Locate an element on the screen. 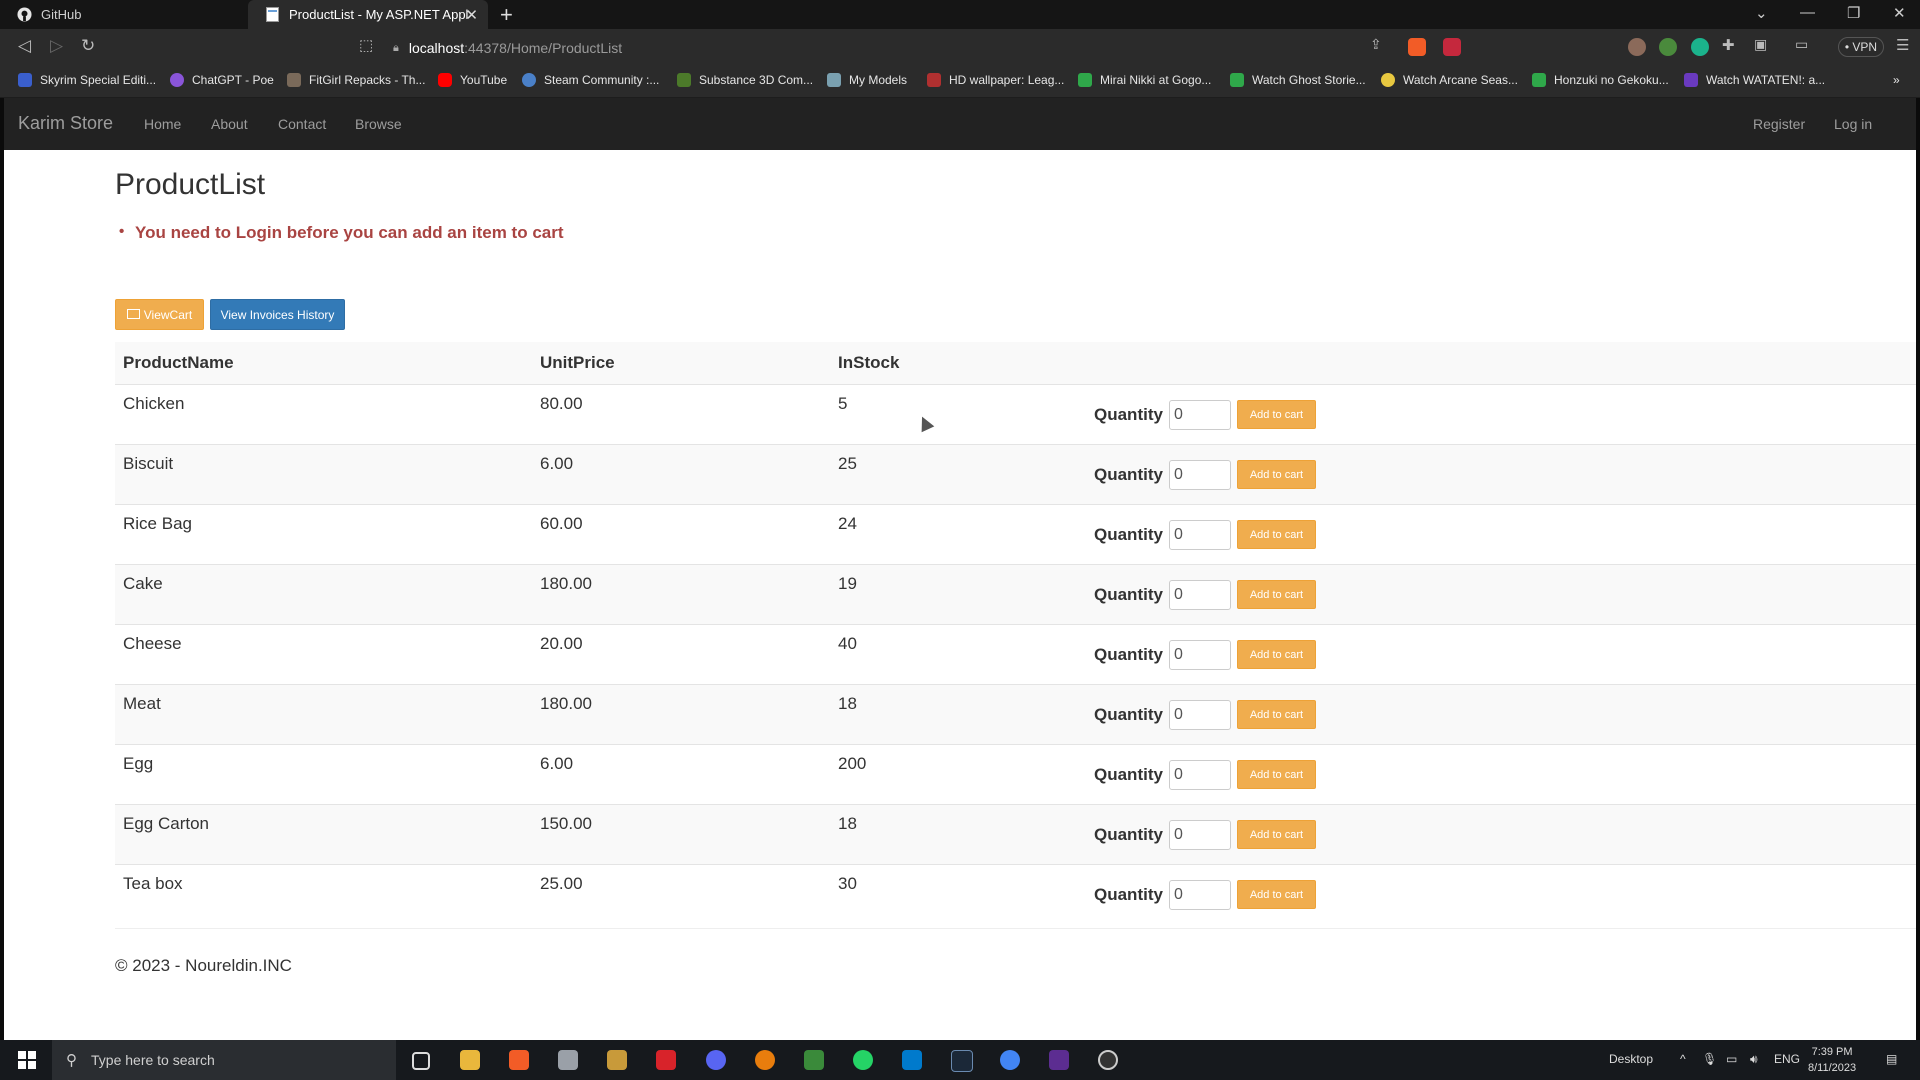 This screenshot has width=1920, height=1080. vscode-icon is located at coordinates (912, 1060).